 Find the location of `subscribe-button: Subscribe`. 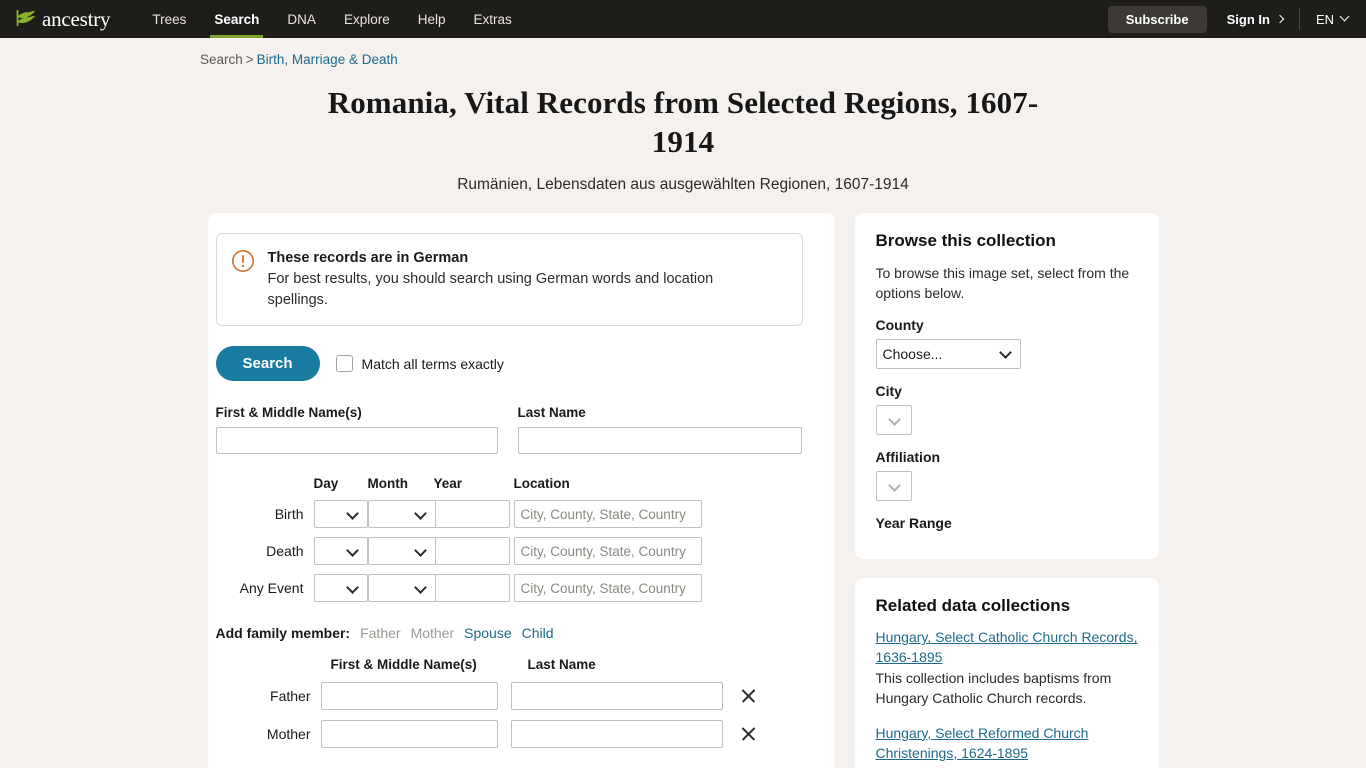

subscribe-button: Subscribe is located at coordinates (1157, 19).